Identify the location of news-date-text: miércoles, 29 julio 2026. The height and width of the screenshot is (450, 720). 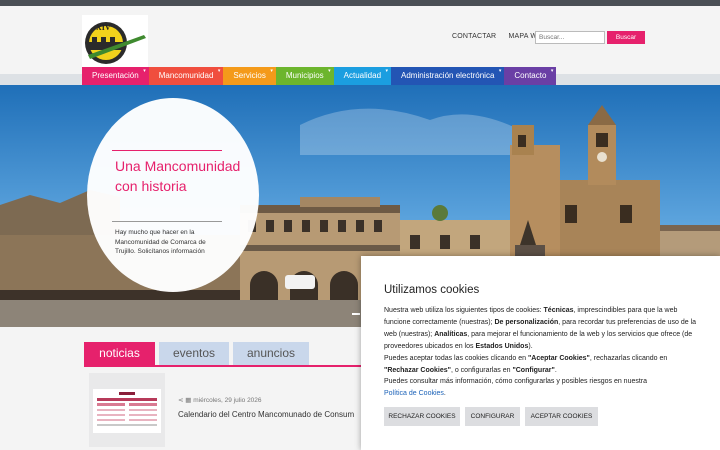
(227, 400).